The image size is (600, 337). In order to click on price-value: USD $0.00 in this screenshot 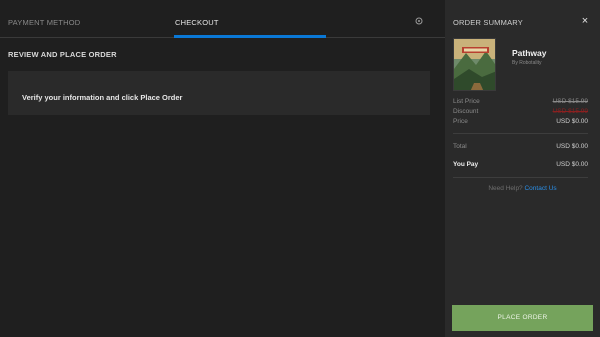, I will do `click(572, 121)`.